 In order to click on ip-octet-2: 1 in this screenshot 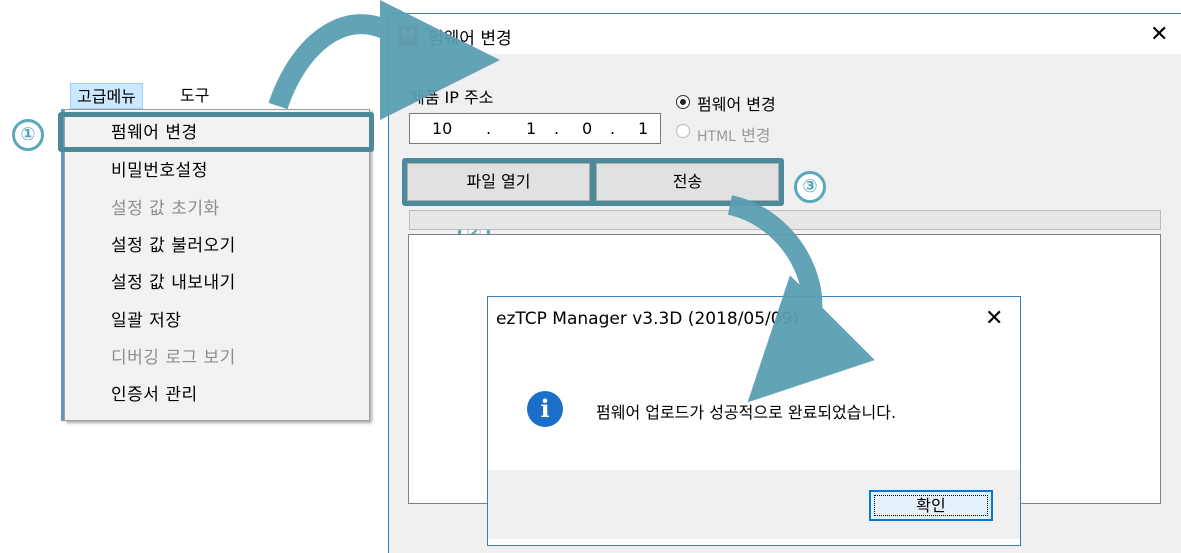, I will do `click(531, 128)`.